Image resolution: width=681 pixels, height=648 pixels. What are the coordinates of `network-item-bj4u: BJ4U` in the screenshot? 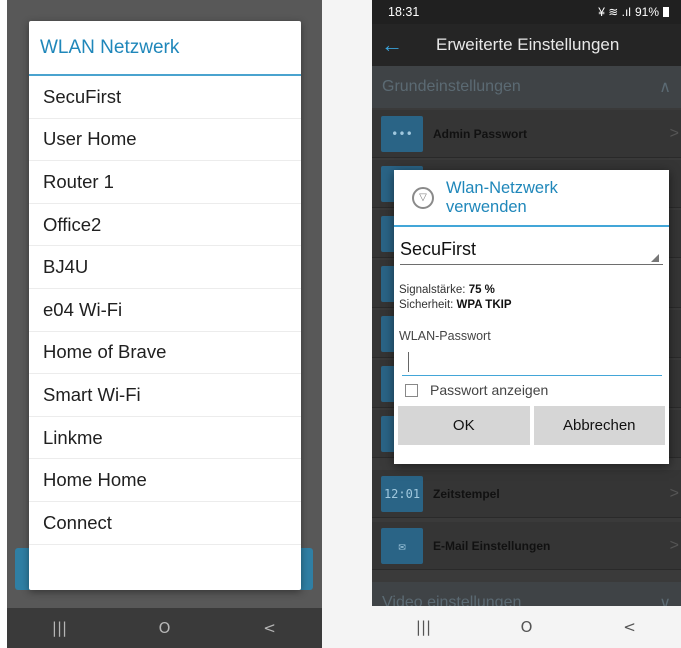 It's located at (165, 267).